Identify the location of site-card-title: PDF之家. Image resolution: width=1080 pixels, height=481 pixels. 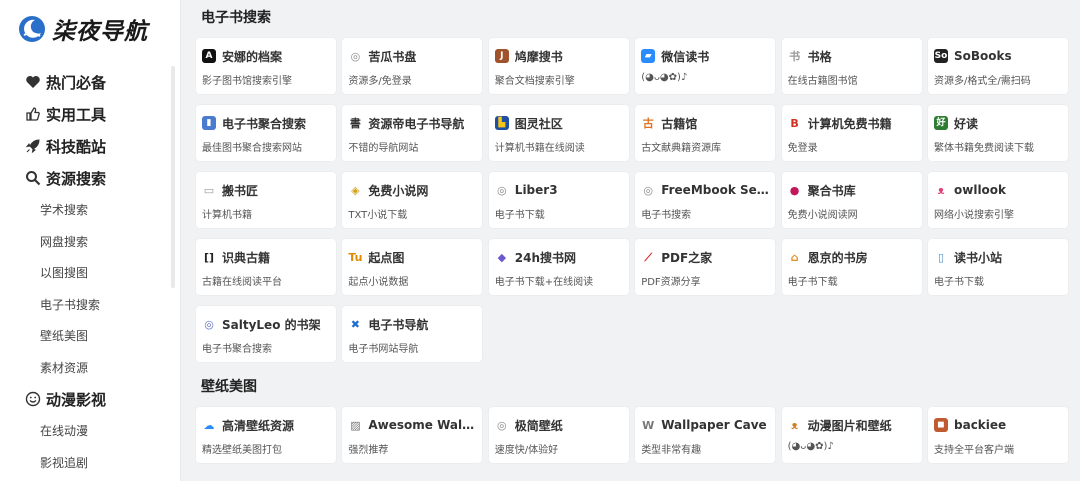
(687, 257).